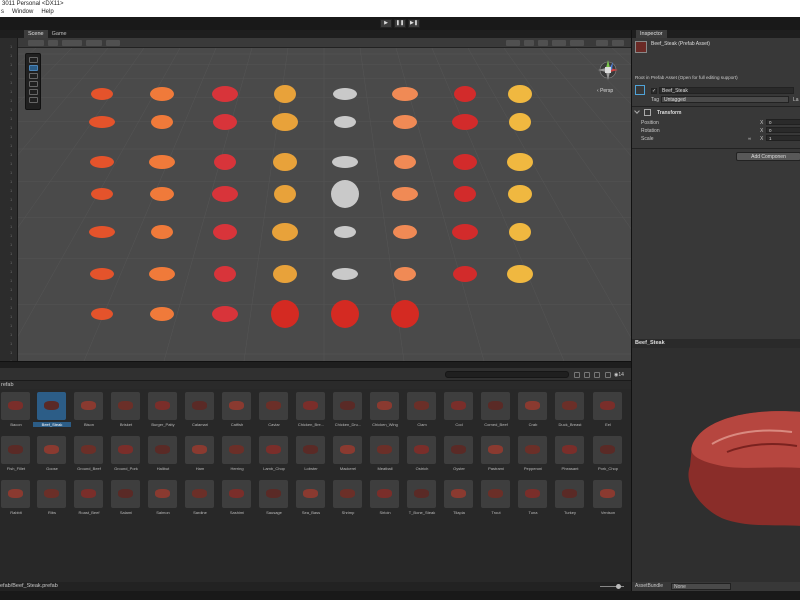 The width and height of the screenshot is (800, 600). What do you see at coordinates (126, 454) in the screenshot?
I see `asset-item: Ground_Pork` at bounding box center [126, 454].